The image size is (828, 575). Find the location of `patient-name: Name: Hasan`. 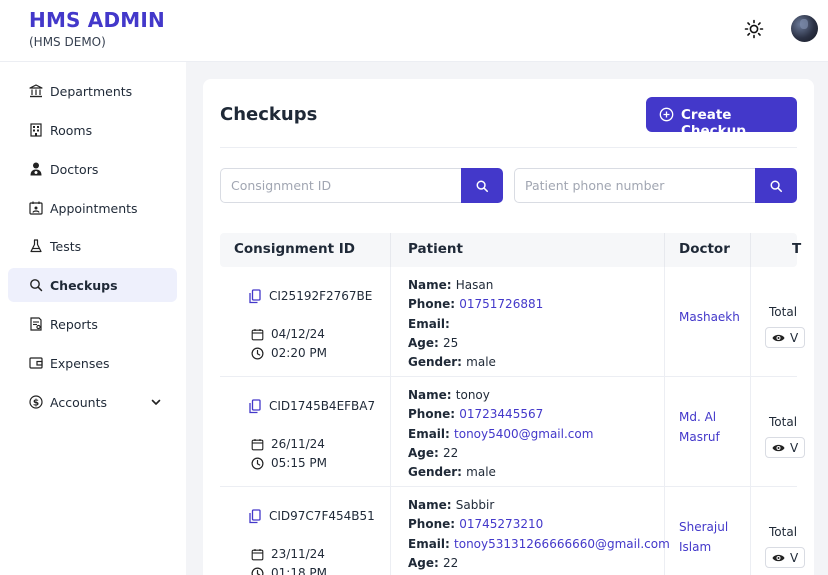

patient-name: Name: Hasan is located at coordinates (451, 285).